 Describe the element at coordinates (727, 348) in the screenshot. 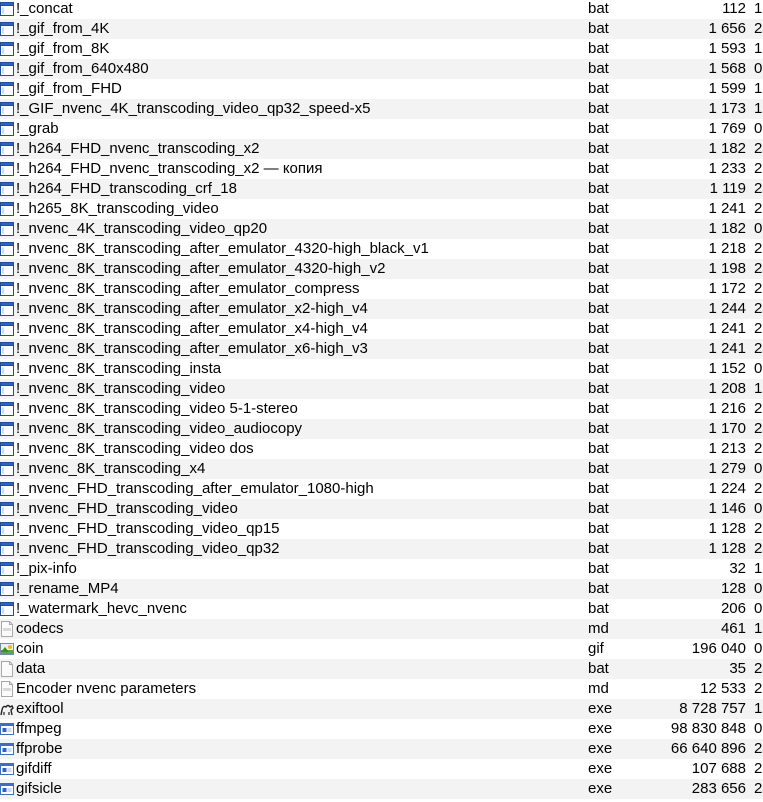

I see `file-size: 1 241` at that location.